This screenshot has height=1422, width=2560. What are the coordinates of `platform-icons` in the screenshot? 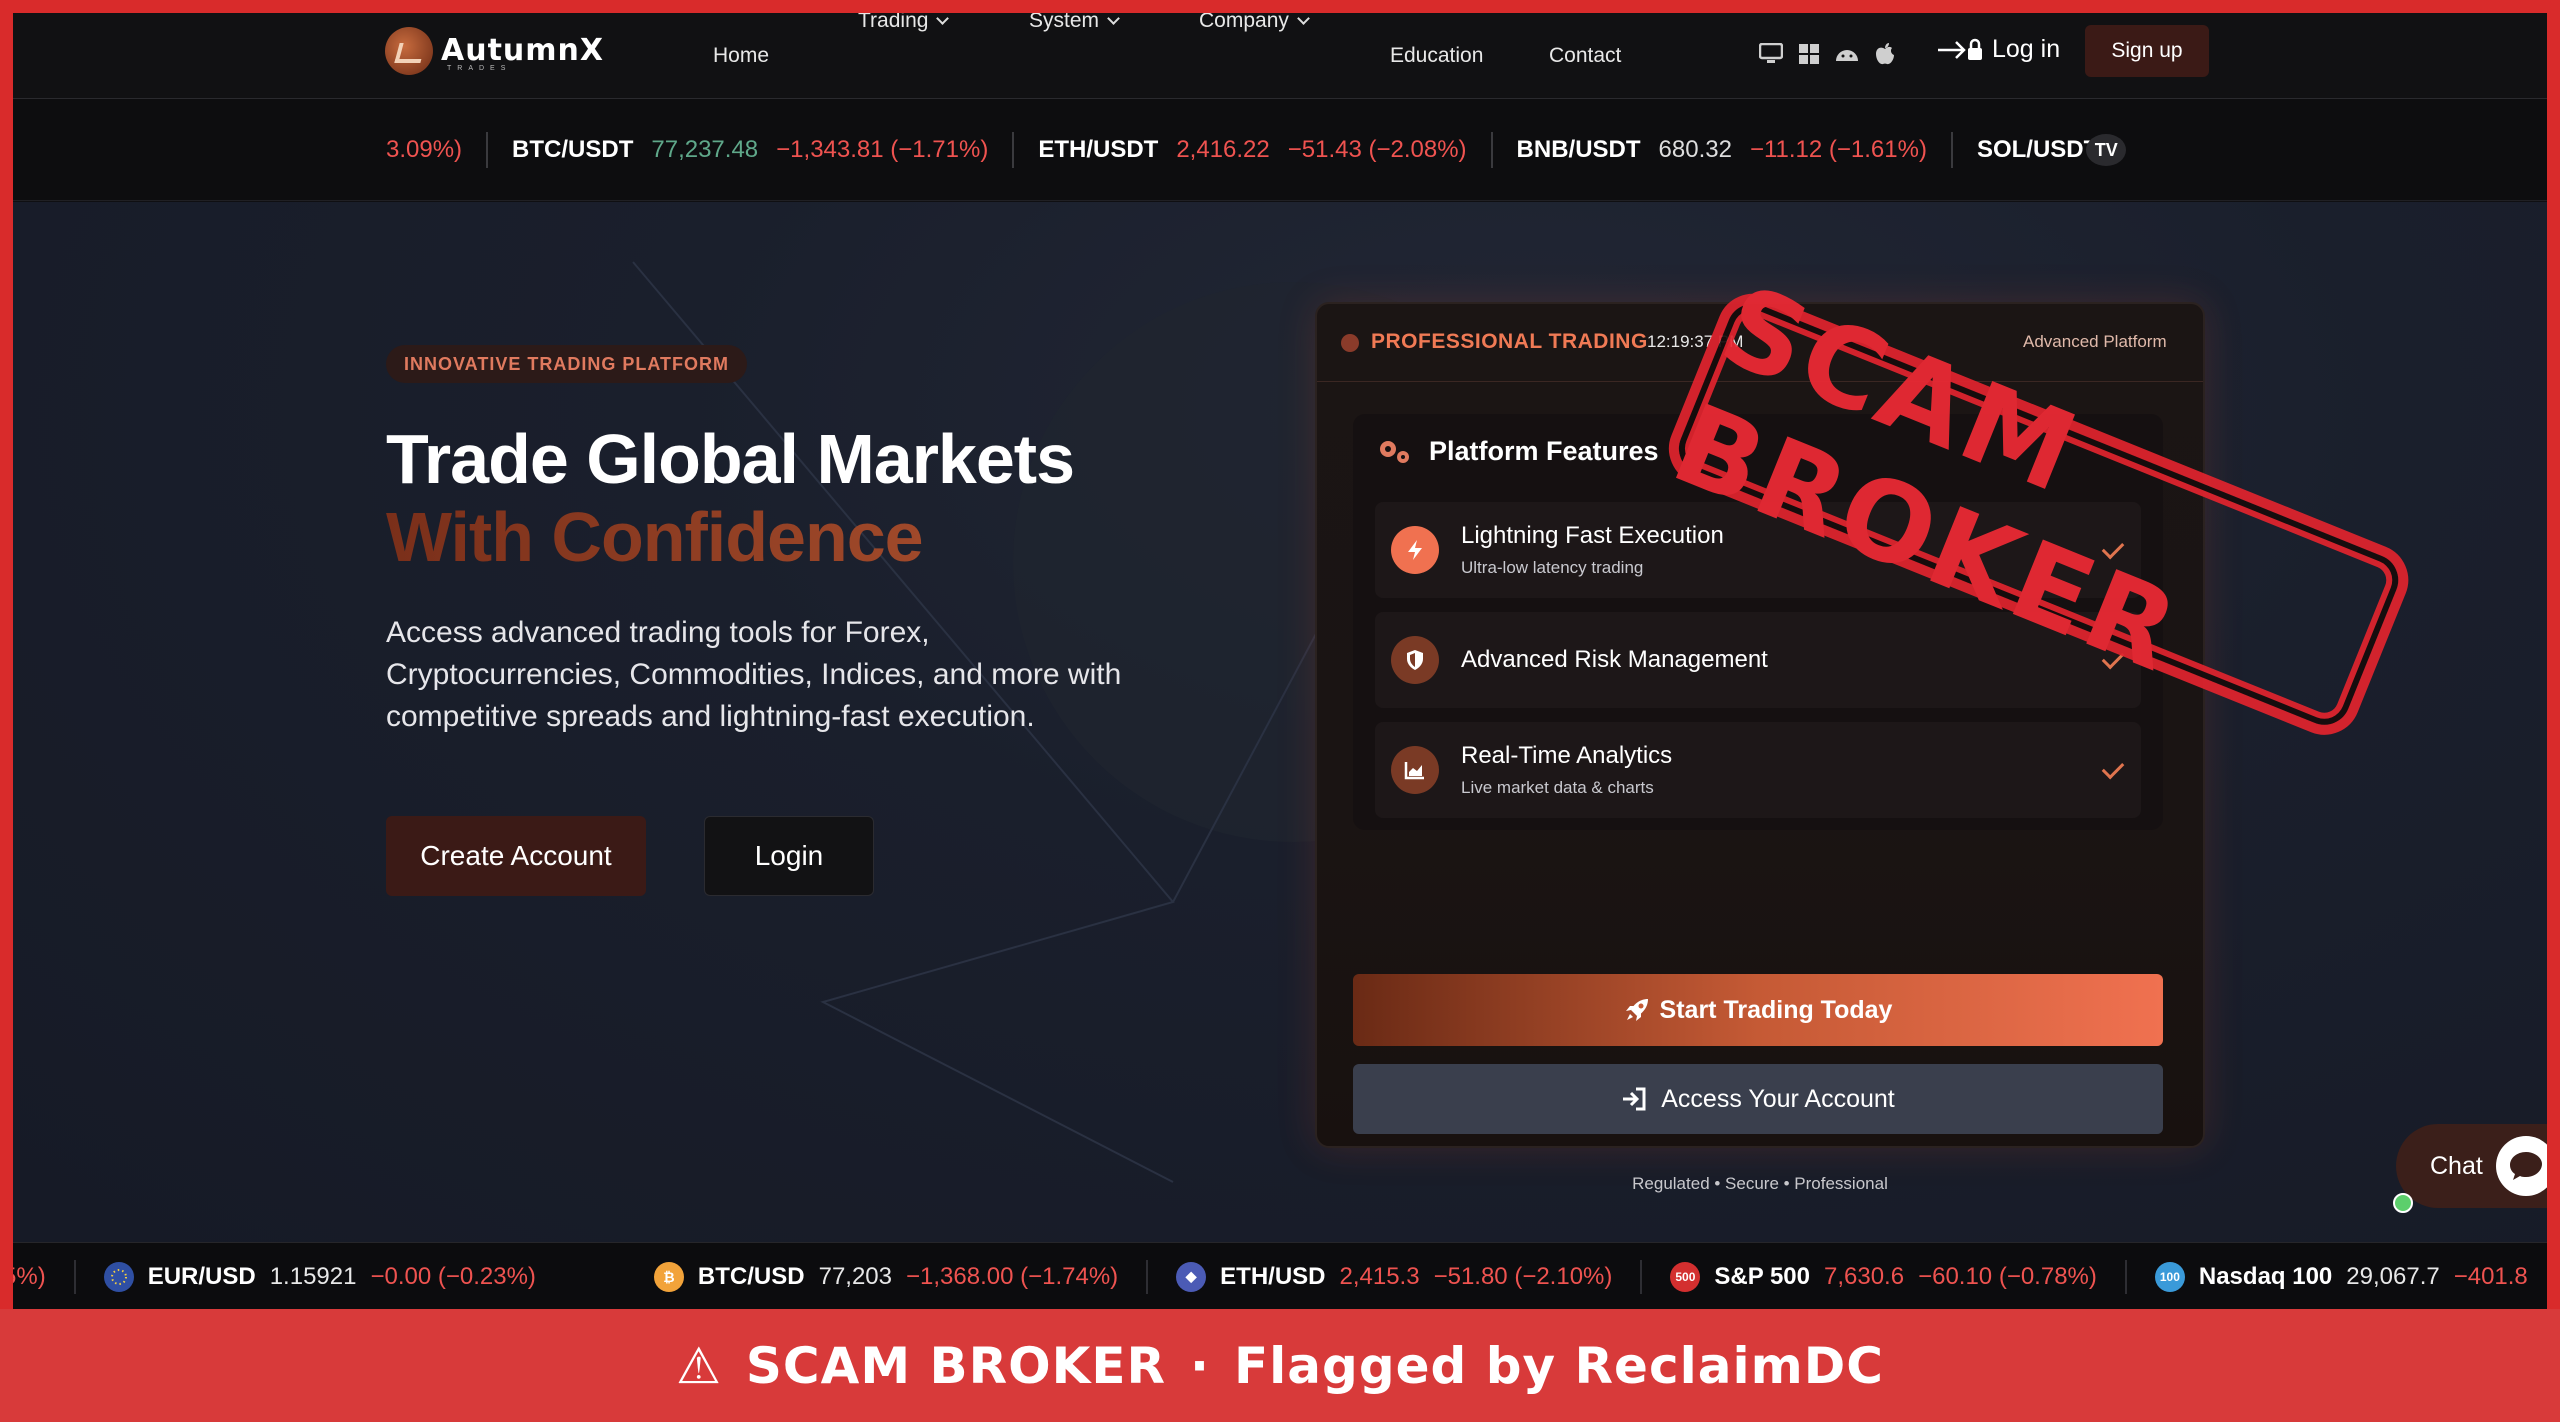 It's located at (1828, 54).